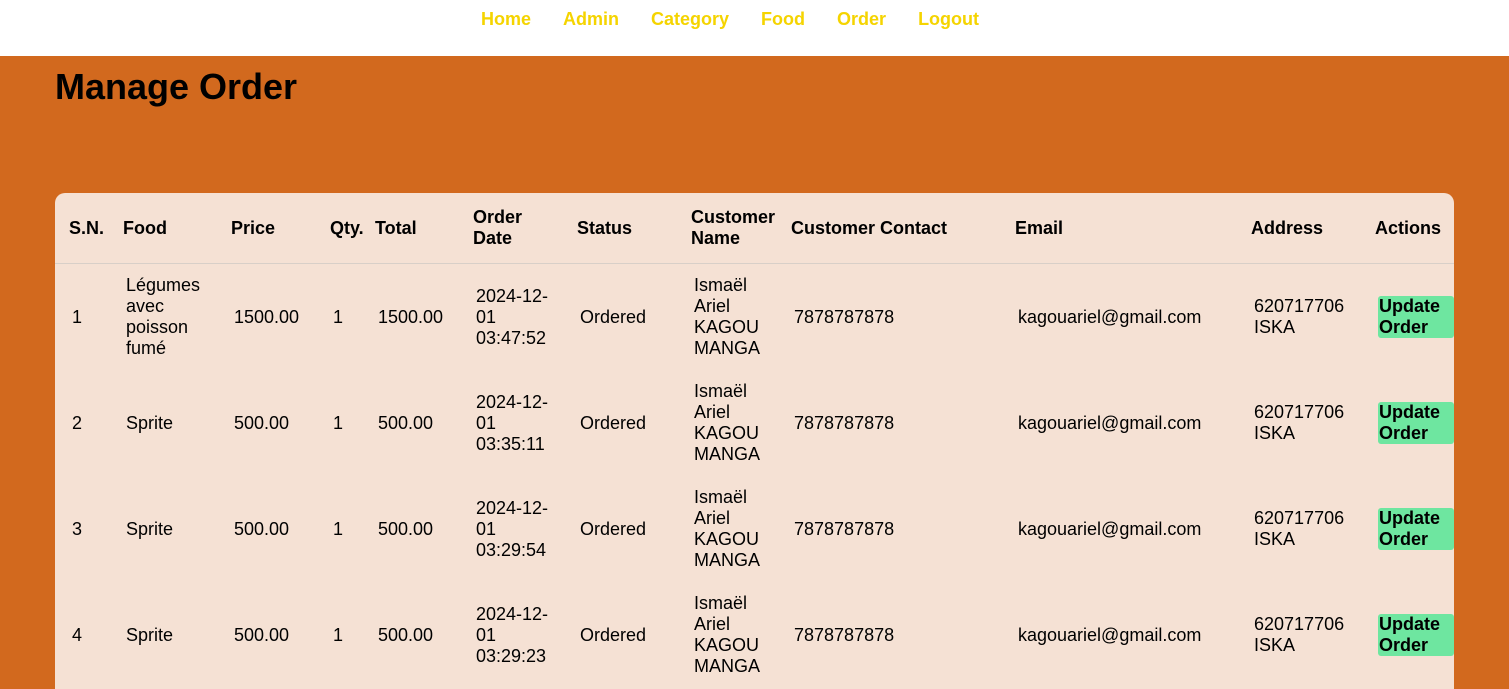  I want to click on nav-category-link: Category, so click(690, 19).